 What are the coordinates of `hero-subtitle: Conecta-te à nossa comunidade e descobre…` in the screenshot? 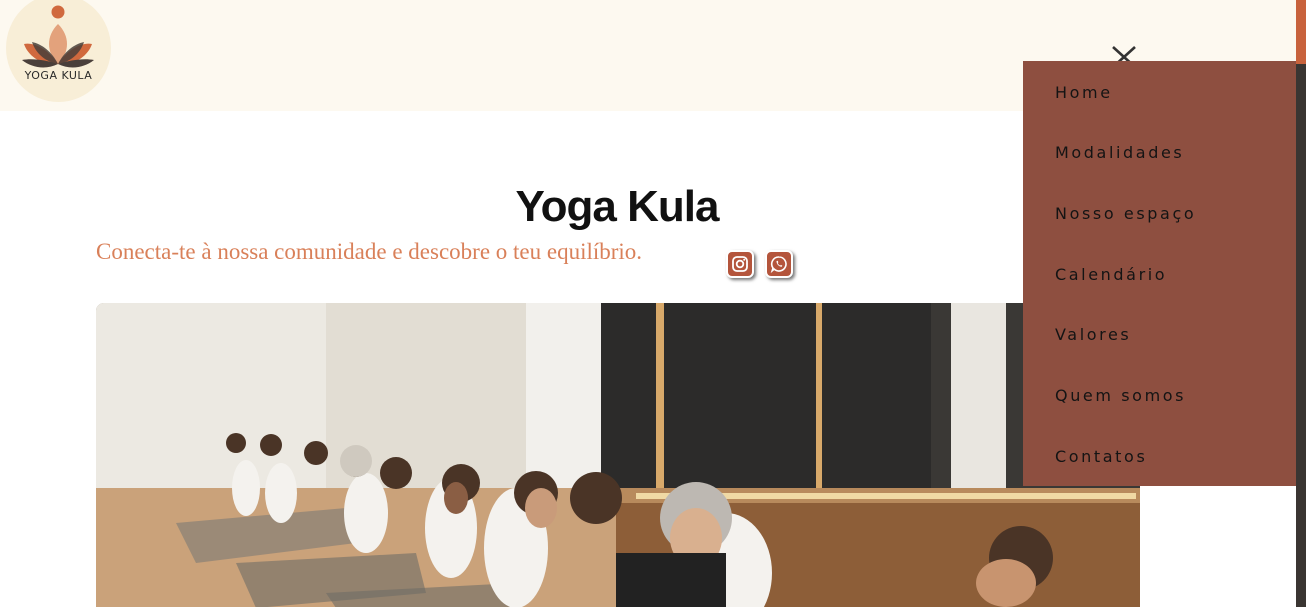 It's located at (369, 251).